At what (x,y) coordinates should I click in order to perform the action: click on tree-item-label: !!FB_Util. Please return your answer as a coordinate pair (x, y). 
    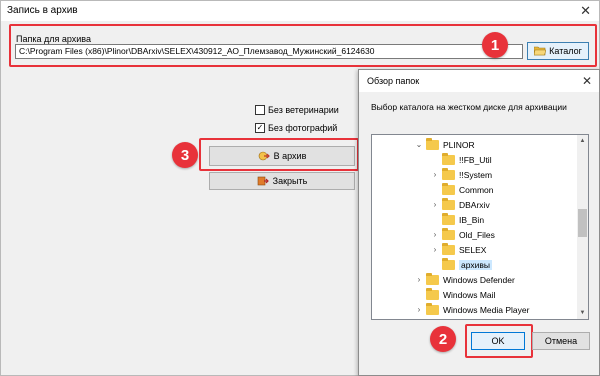
    Looking at the image, I should click on (475, 159).